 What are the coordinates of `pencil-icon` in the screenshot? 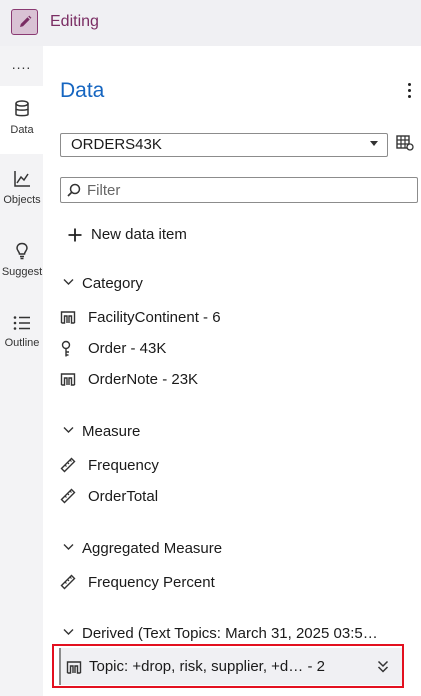 It's located at (26, 21).